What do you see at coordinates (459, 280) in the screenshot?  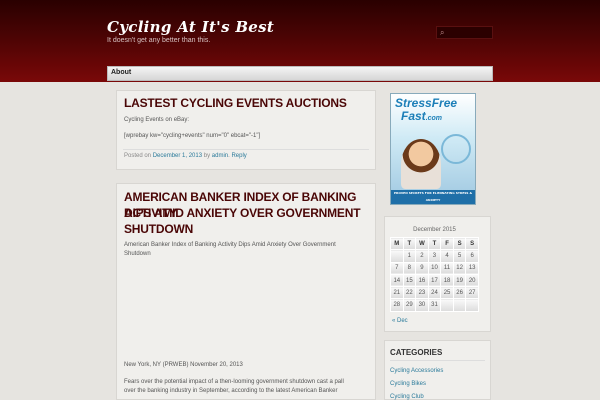 I see `calendar-day: 19` at bounding box center [459, 280].